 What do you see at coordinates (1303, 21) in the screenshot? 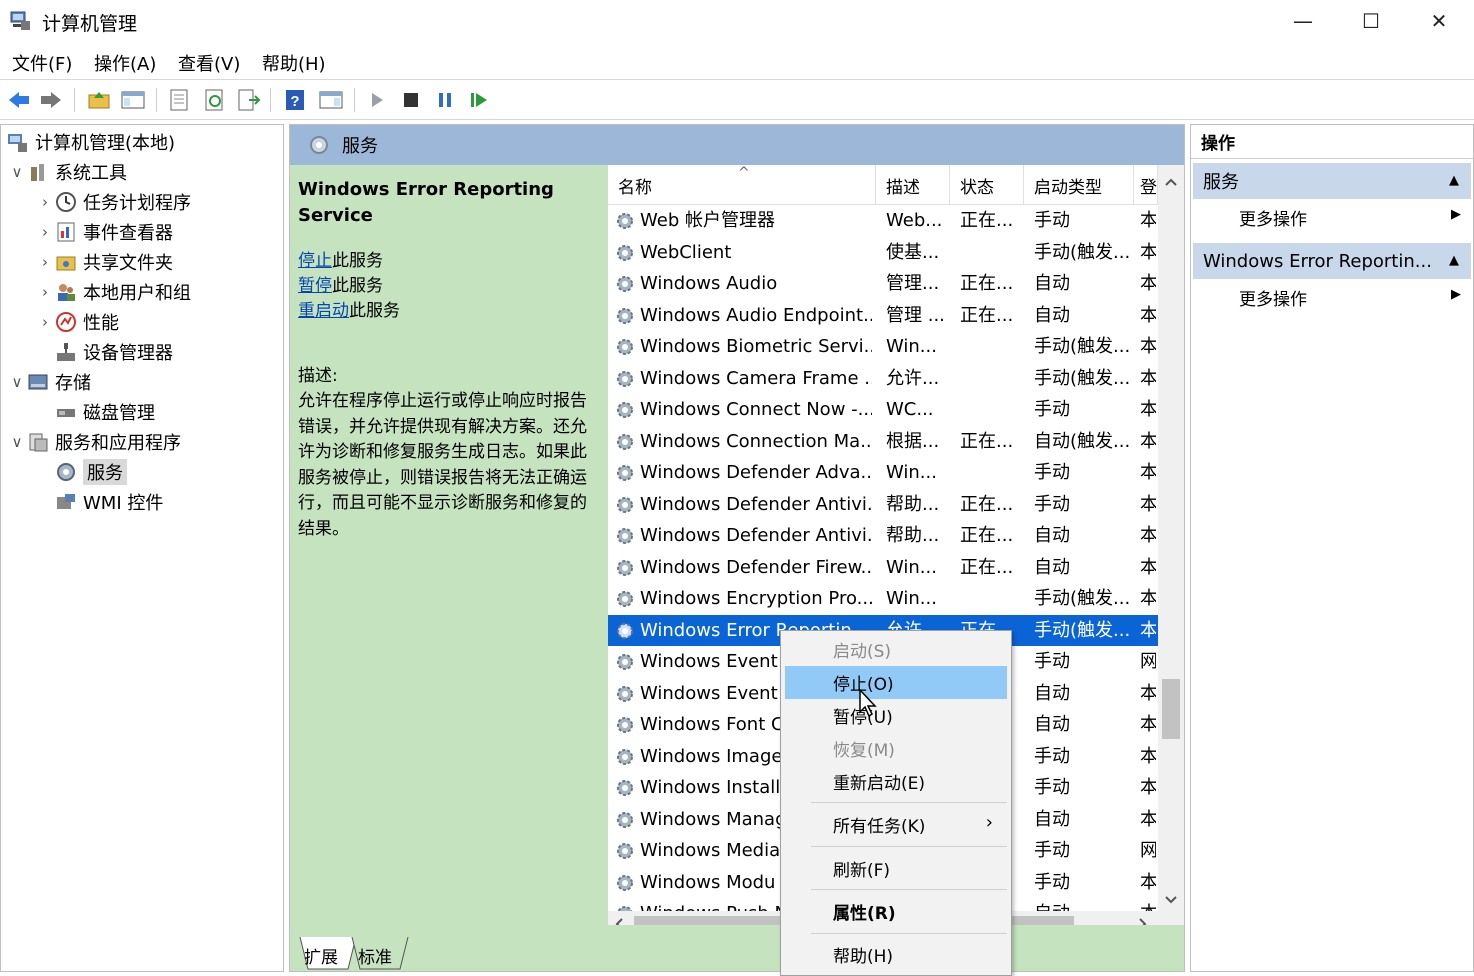
I see `minimize-button: —` at bounding box center [1303, 21].